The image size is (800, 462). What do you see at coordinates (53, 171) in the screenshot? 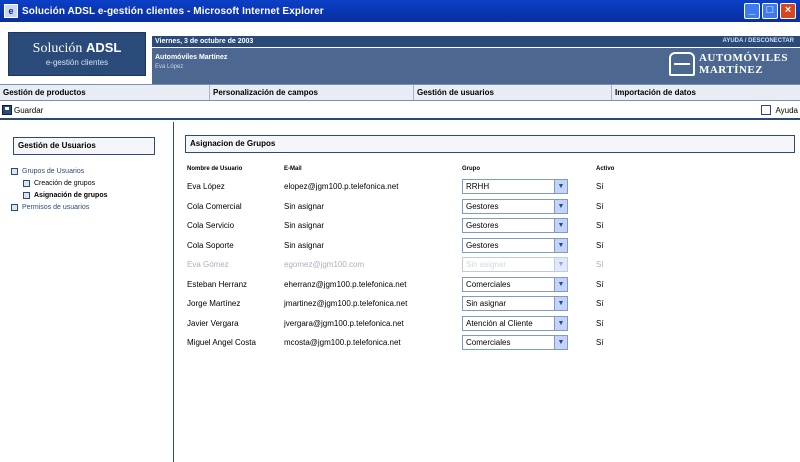
I see `sidebar-item-label: Grupos de Usuarios` at bounding box center [53, 171].